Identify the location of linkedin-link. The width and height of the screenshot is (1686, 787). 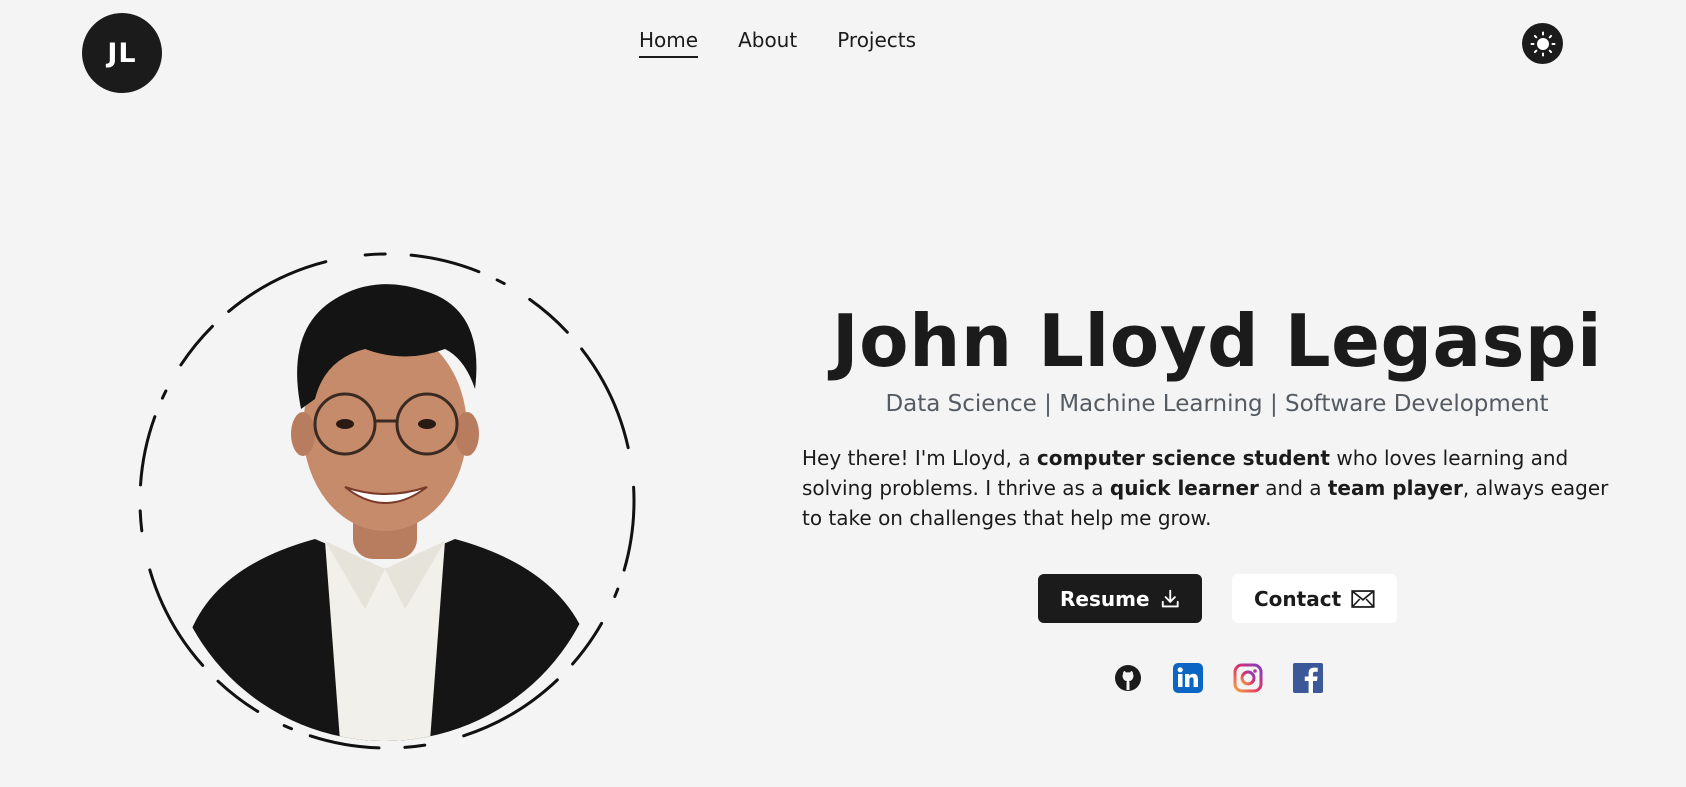
(1188, 678).